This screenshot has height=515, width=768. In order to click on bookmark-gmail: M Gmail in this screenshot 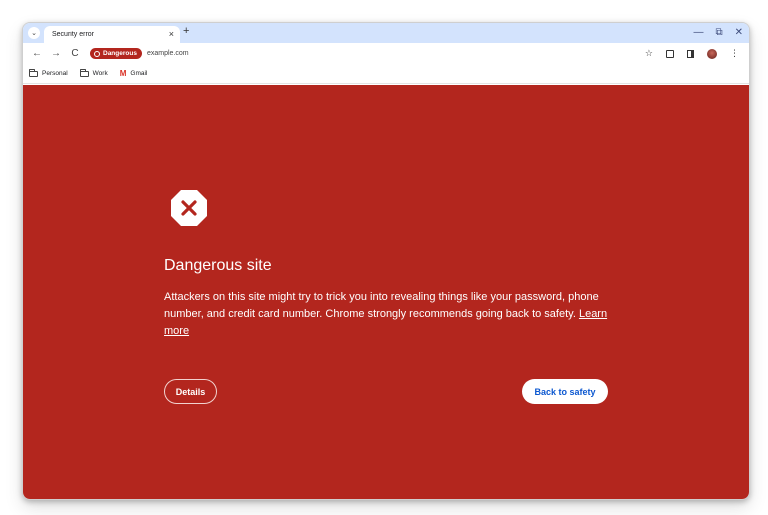, I will do `click(133, 73)`.